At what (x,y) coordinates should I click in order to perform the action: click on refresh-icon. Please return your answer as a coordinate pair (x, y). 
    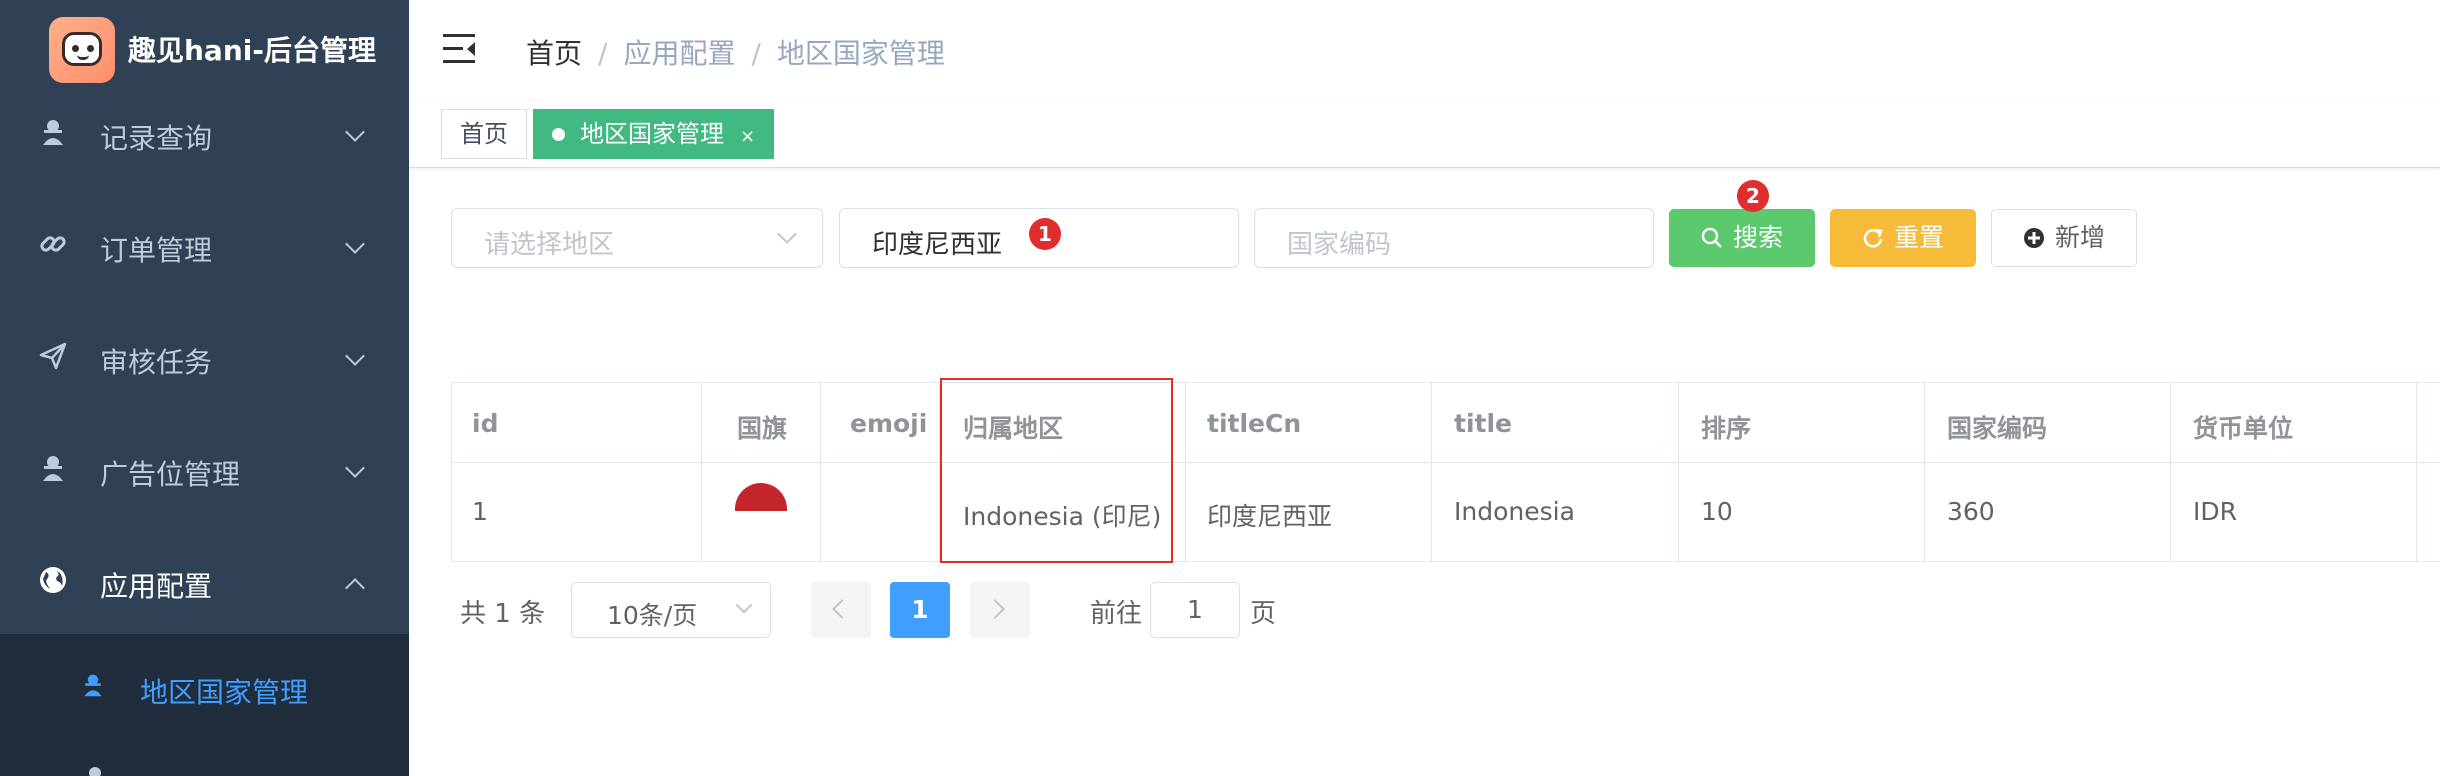
    Looking at the image, I should click on (1873, 238).